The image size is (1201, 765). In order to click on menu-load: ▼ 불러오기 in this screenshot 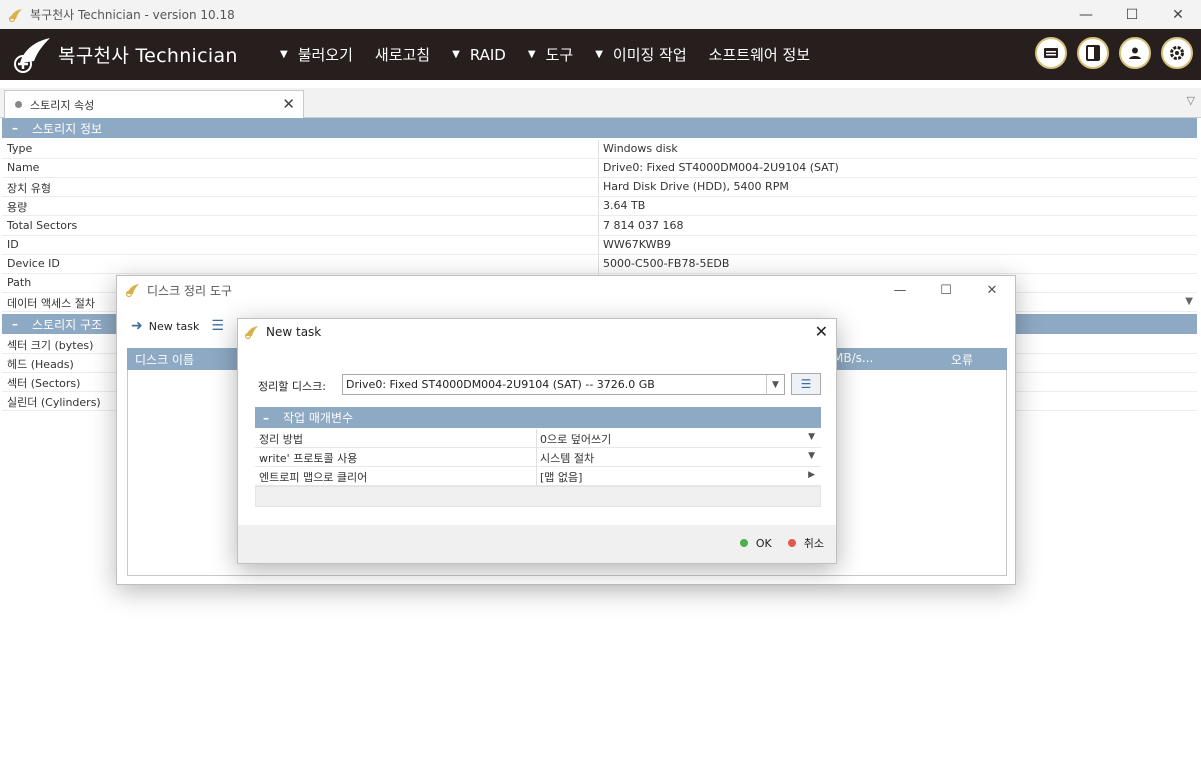, I will do `click(316, 54)`.